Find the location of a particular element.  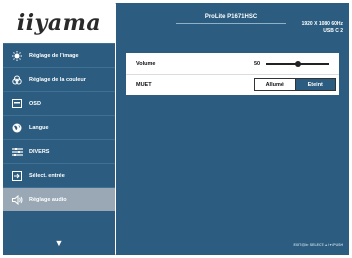

osd-icon is located at coordinates (17, 104).